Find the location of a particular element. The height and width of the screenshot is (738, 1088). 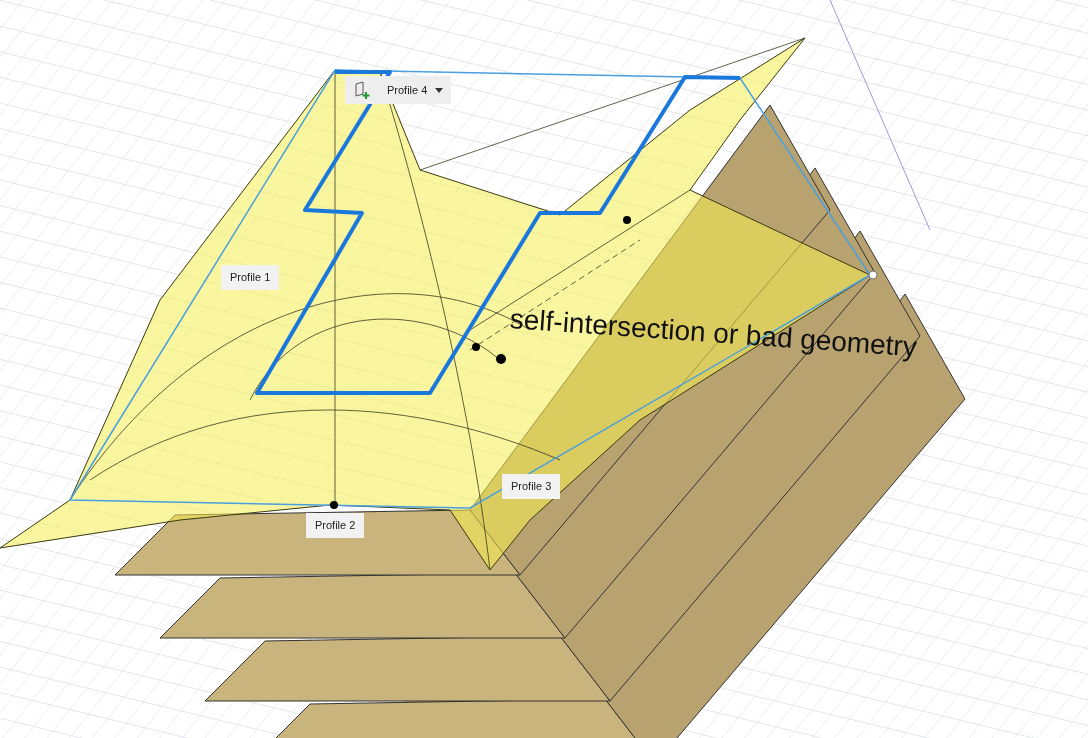

caret-icon is located at coordinates (439, 90).